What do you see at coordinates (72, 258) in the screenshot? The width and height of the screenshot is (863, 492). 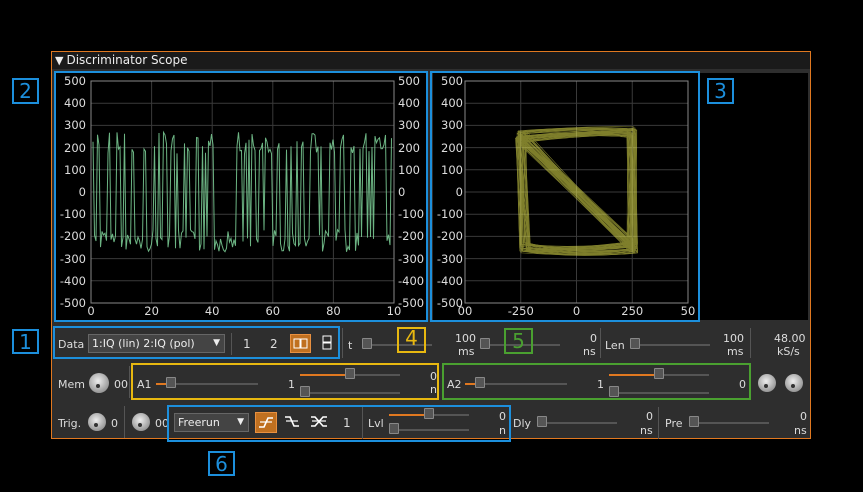 I see `left-y-tick-left: -300` at bounding box center [72, 258].